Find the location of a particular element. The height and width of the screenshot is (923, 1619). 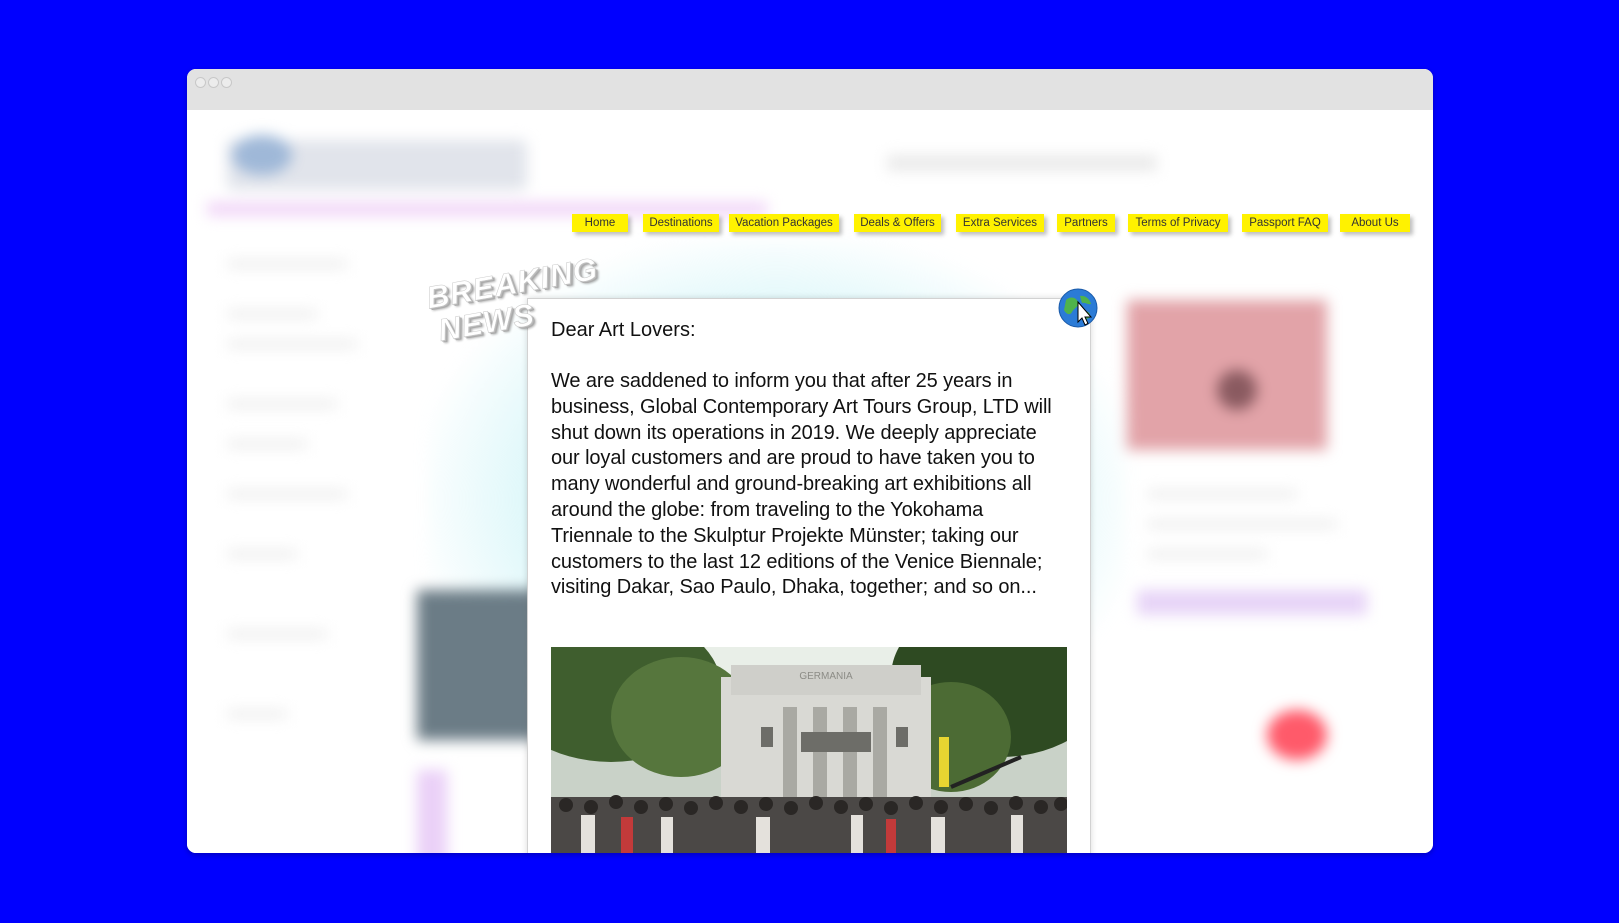

minimize-window-button is located at coordinates (213, 82).